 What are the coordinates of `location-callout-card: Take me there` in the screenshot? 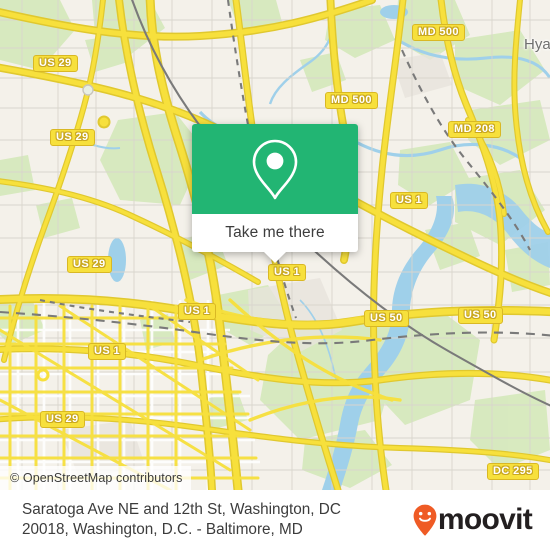 It's located at (275, 193).